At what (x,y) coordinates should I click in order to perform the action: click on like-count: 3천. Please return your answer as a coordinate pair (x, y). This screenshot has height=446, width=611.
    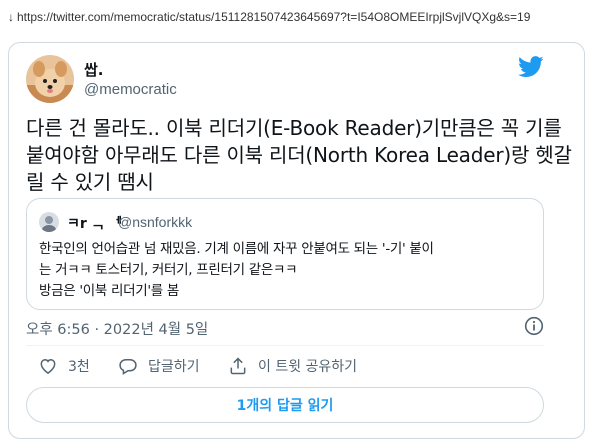
    Looking at the image, I should click on (79, 367).